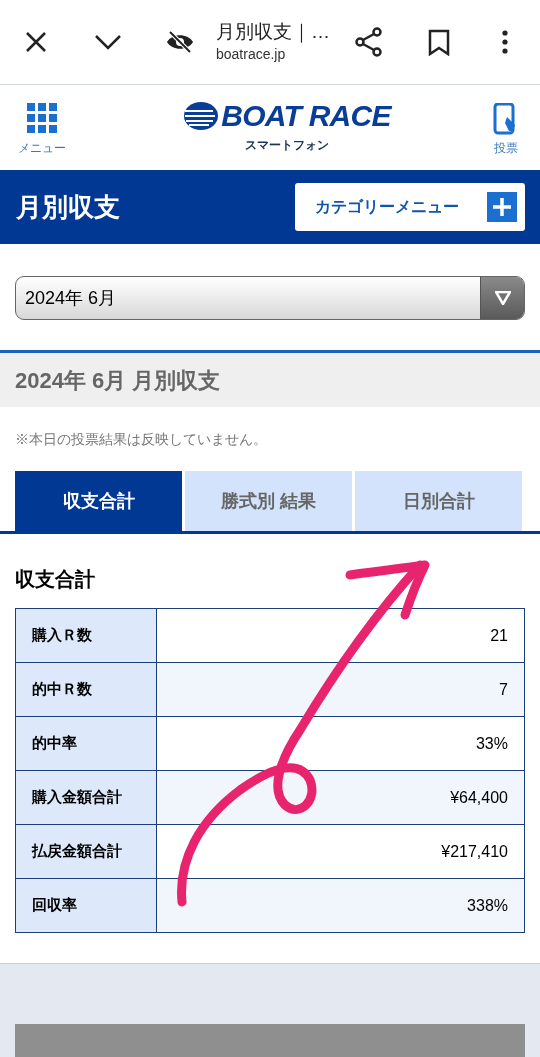 The width and height of the screenshot is (540, 1057). I want to click on plus-icon, so click(502, 207).